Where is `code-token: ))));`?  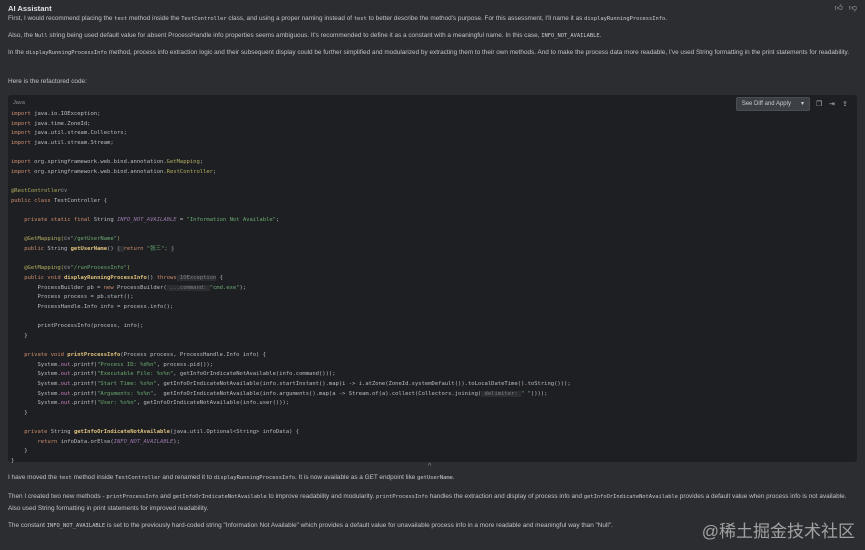
code-token: )))); is located at coordinates (539, 393).